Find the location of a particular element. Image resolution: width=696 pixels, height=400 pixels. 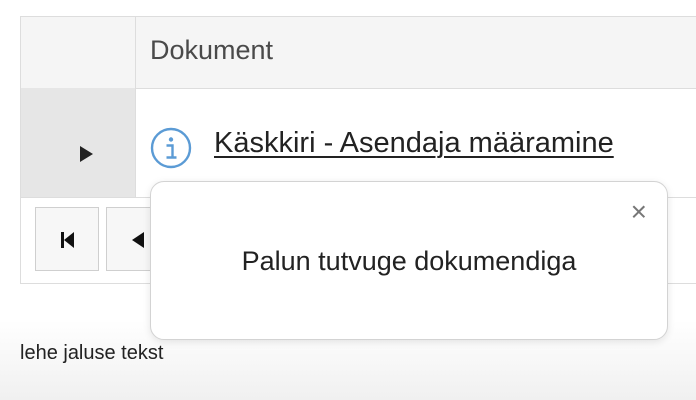

first-page-button is located at coordinates (67, 239).